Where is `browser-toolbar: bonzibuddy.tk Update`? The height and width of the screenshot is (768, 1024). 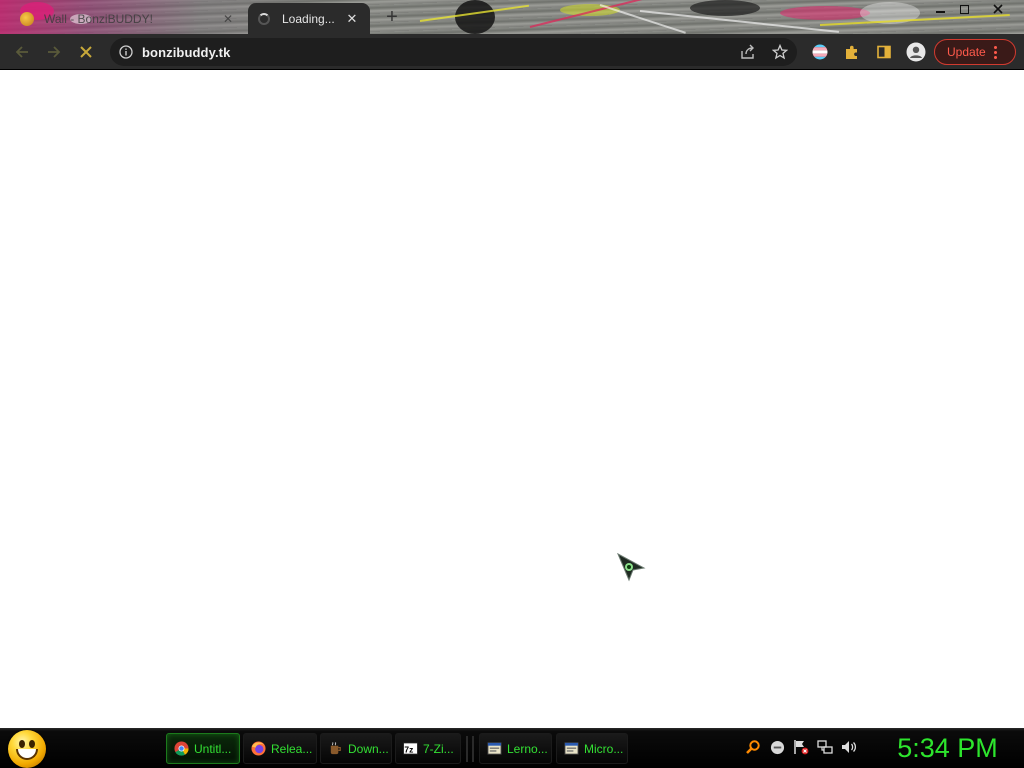
browser-toolbar: bonzibuddy.tk Update is located at coordinates (512, 52).